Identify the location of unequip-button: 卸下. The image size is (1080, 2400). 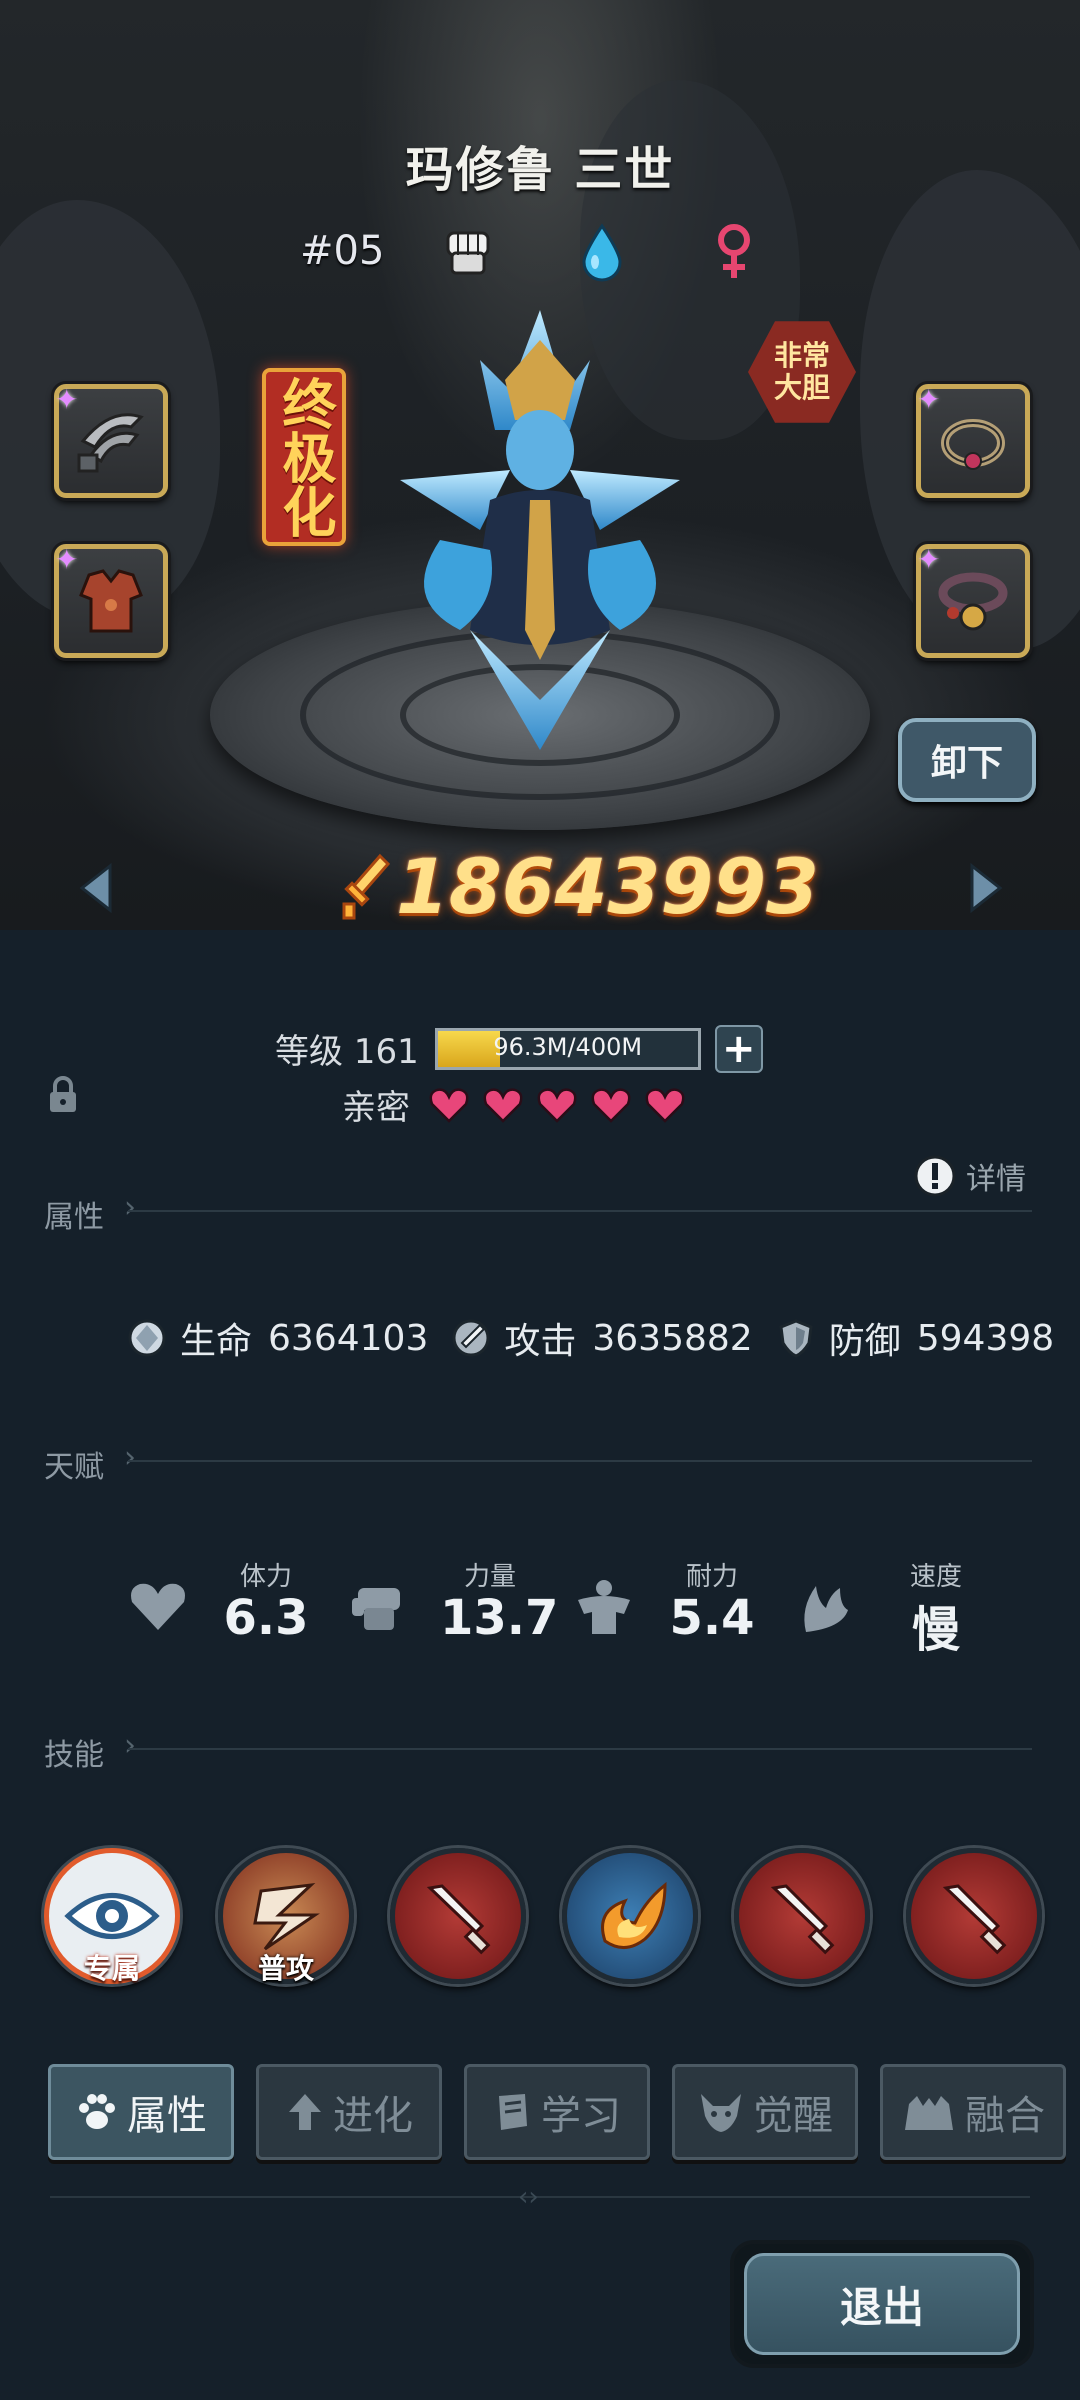
(967, 760).